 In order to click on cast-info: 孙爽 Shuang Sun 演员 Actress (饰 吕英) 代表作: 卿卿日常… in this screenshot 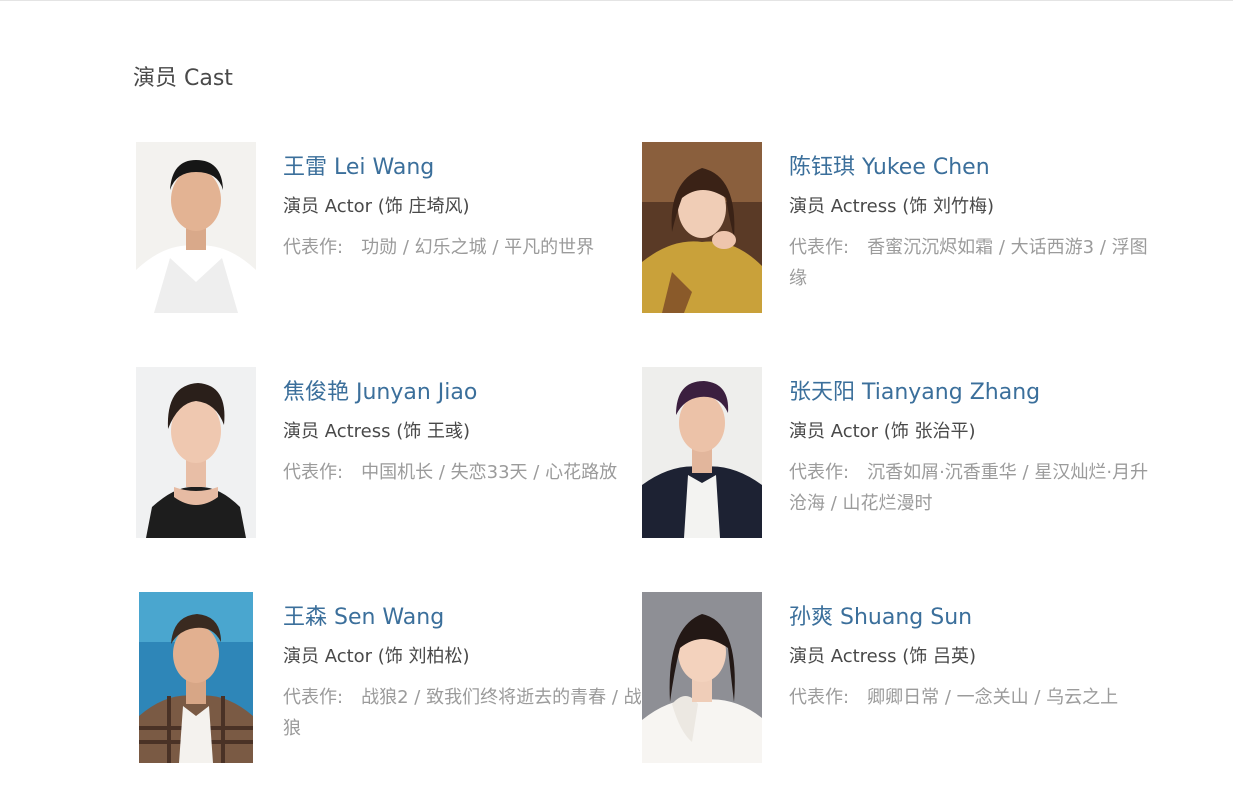, I will do `click(969, 657)`.